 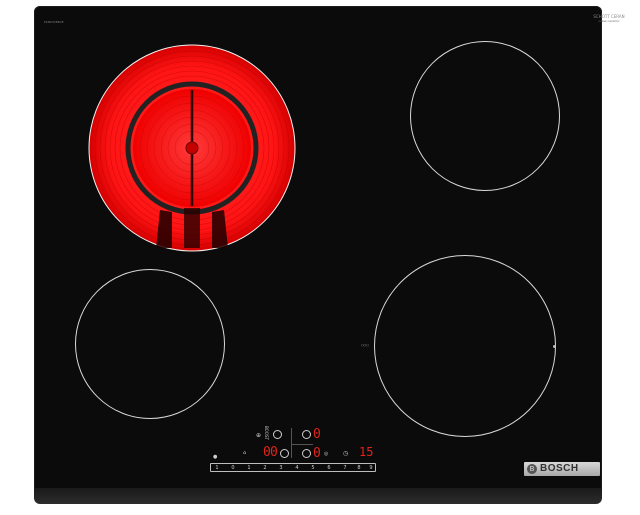 What do you see at coordinates (306, 453) in the screenshot?
I see `zone-select-button-front-right` at bounding box center [306, 453].